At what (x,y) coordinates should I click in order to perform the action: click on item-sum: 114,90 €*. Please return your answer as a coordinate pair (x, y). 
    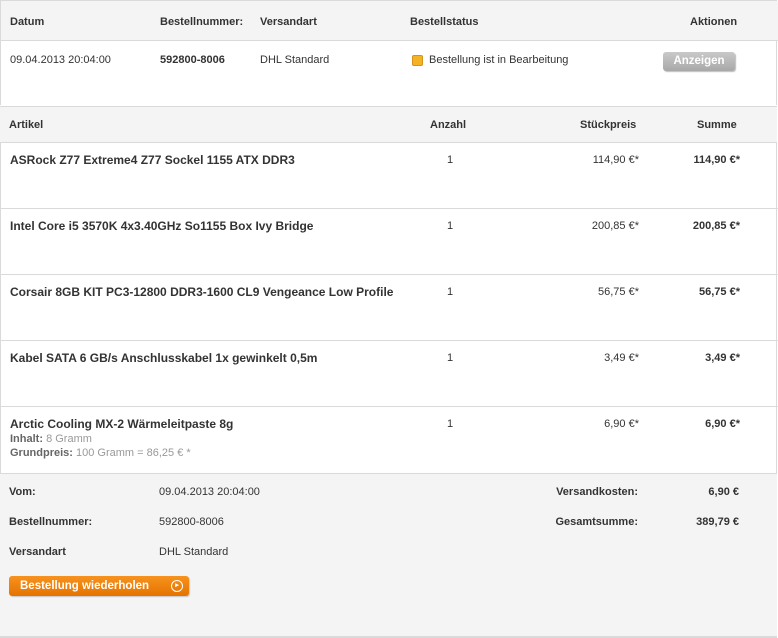
    Looking at the image, I should click on (717, 160).